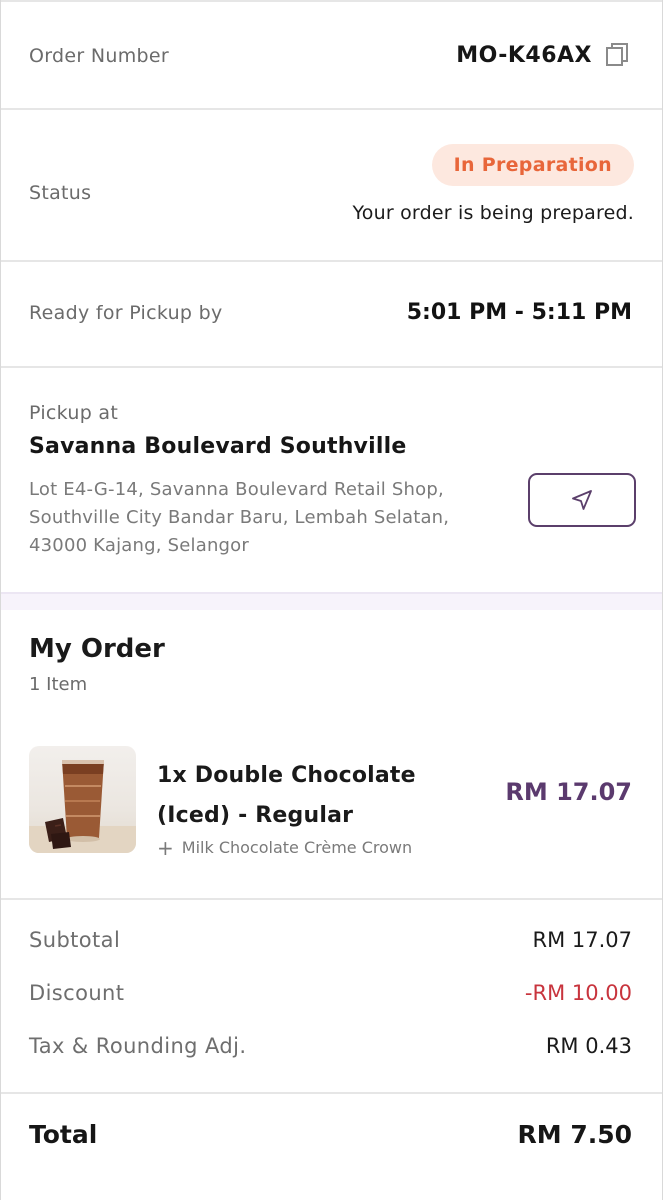  What do you see at coordinates (75, 940) in the screenshot?
I see `subtotal-label: Subtotal` at bounding box center [75, 940].